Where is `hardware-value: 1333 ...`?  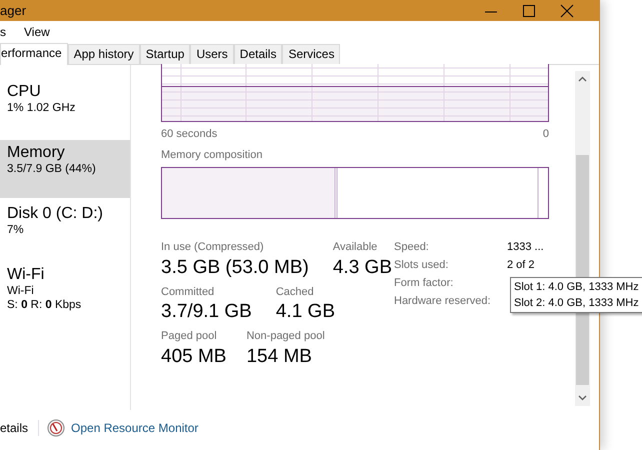
hardware-value: 1333 ... is located at coordinates (525, 247).